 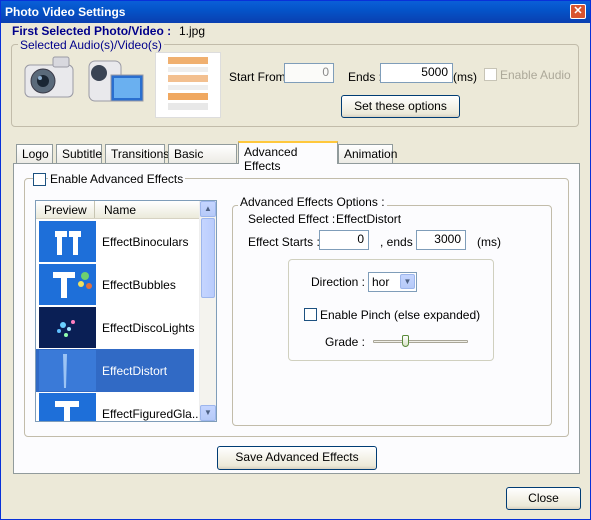 I want to click on list-item: EffectDistort, so click(x=115, y=370).